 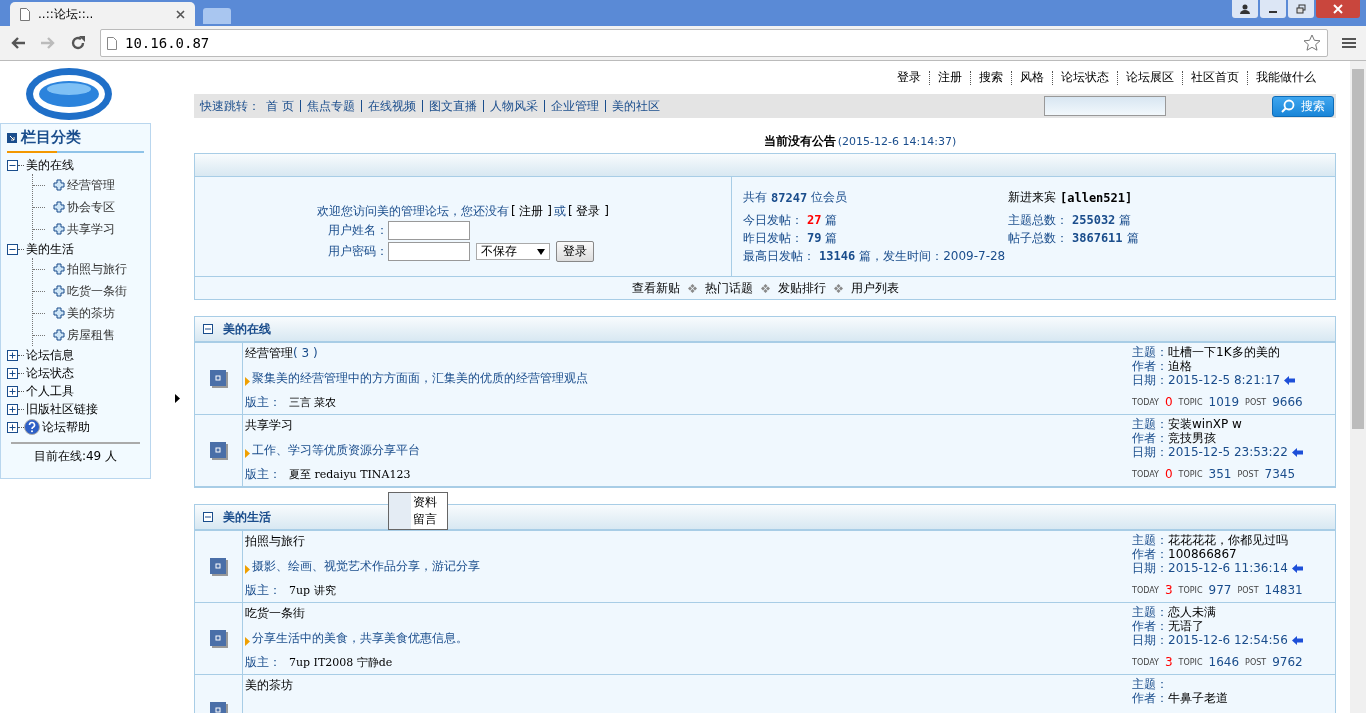 What do you see at coordinates (275, 541) in the screenshot?
I see `forum-name: 拍照与旅行` at bounding box center [275, 541].